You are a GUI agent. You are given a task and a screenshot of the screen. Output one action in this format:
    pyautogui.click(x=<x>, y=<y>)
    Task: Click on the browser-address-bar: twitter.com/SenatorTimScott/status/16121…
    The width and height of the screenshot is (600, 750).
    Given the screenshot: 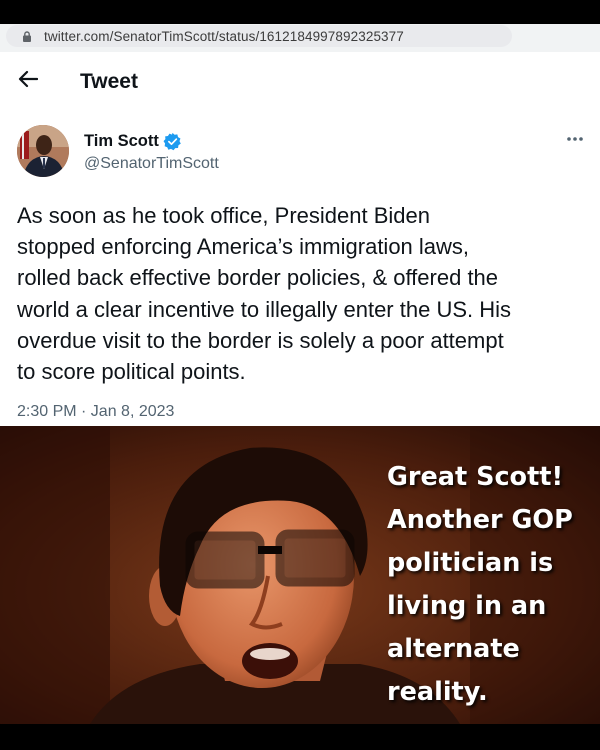 What is the action you would take?
    pyautogui.click(x=300, y=38)
    